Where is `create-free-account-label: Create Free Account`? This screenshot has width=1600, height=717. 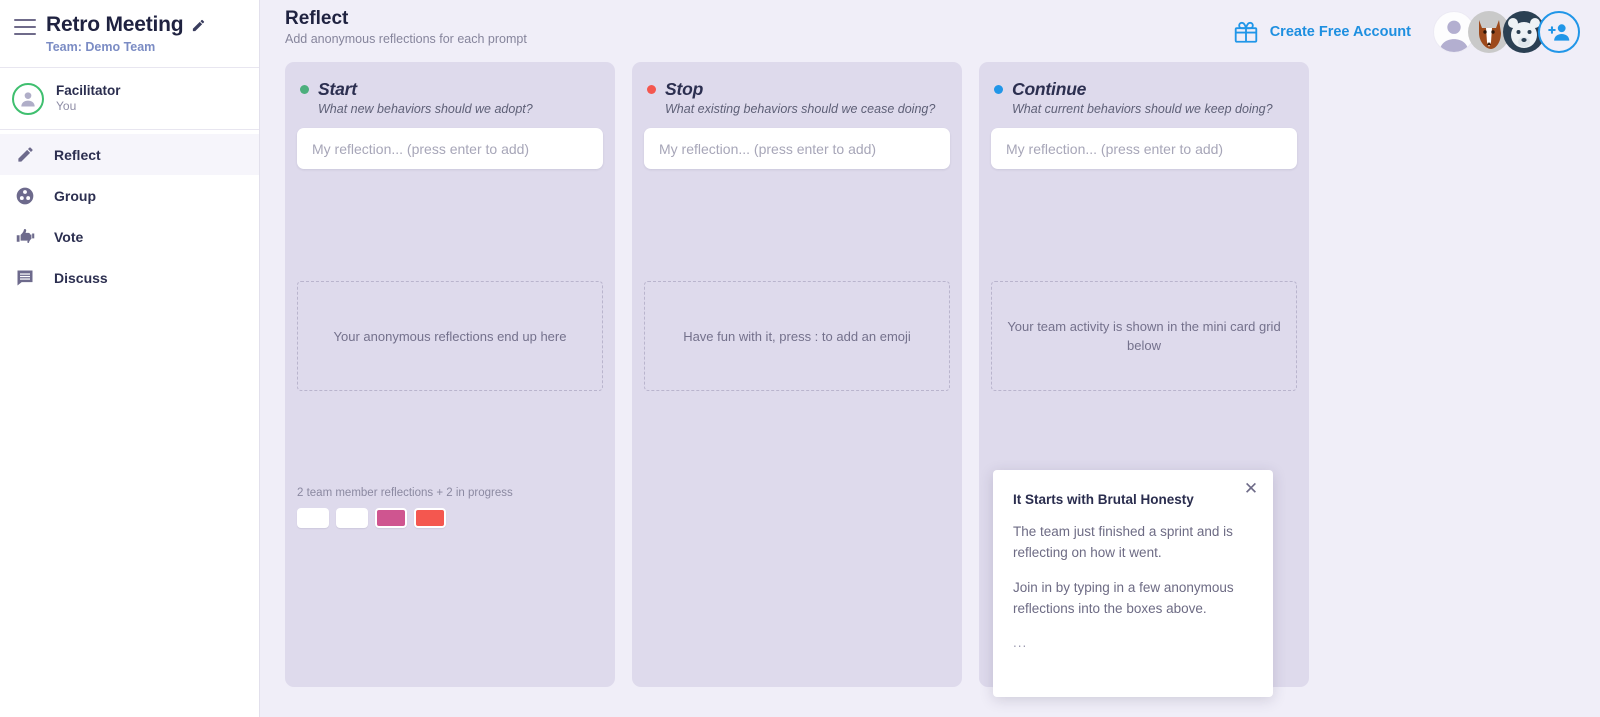 create-free-account-label: Create Free Account is located at coordinates (1340, 32).